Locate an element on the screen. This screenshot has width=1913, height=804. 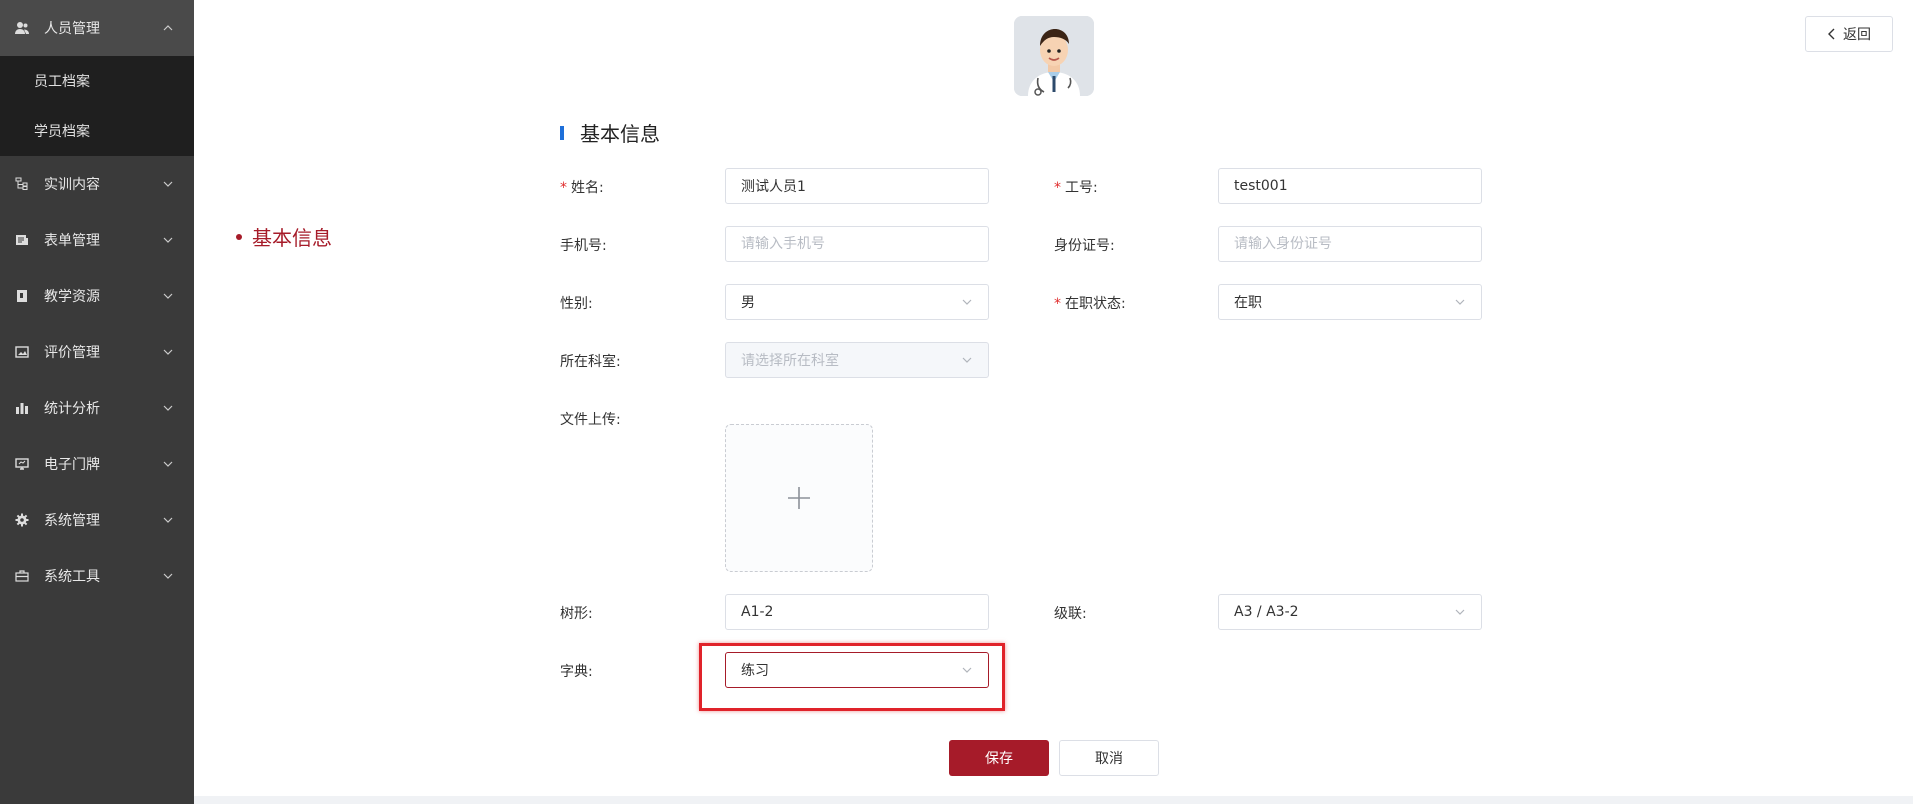
job-number-label: * 工号: is located at coordinates (1076, 188).